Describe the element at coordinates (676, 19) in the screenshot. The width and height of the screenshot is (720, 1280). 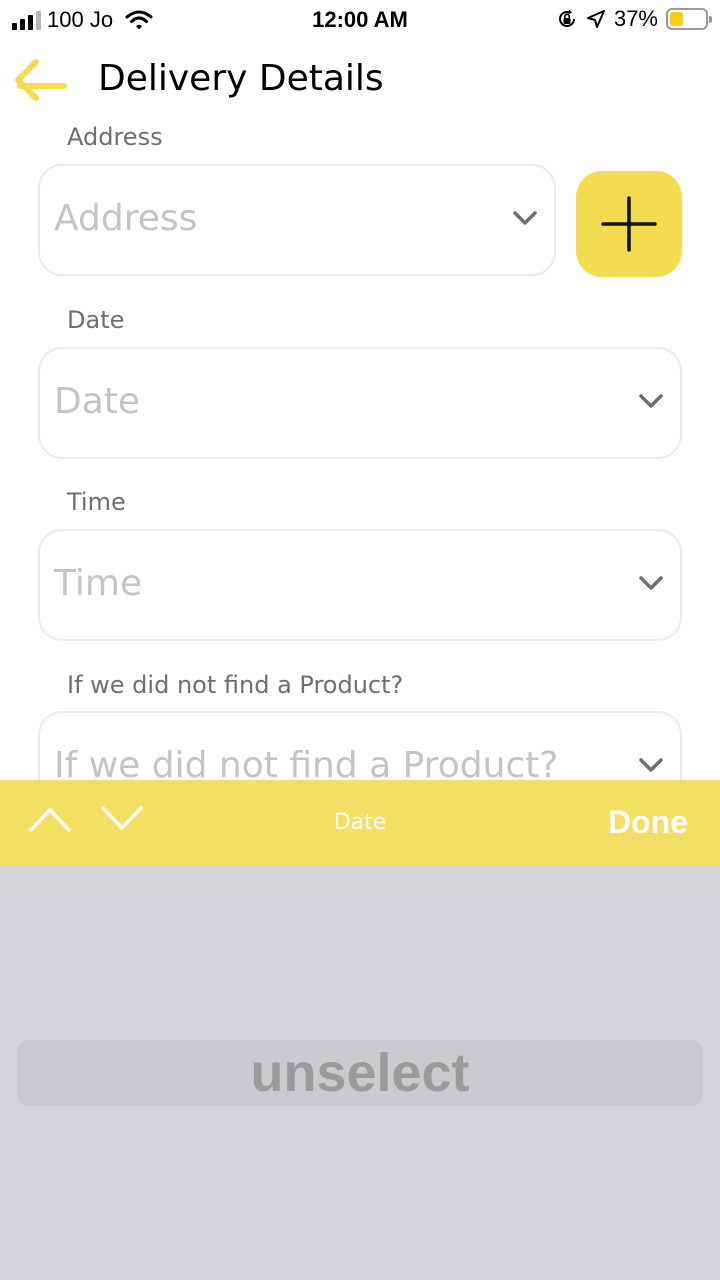
I see `battery-level` at that location.